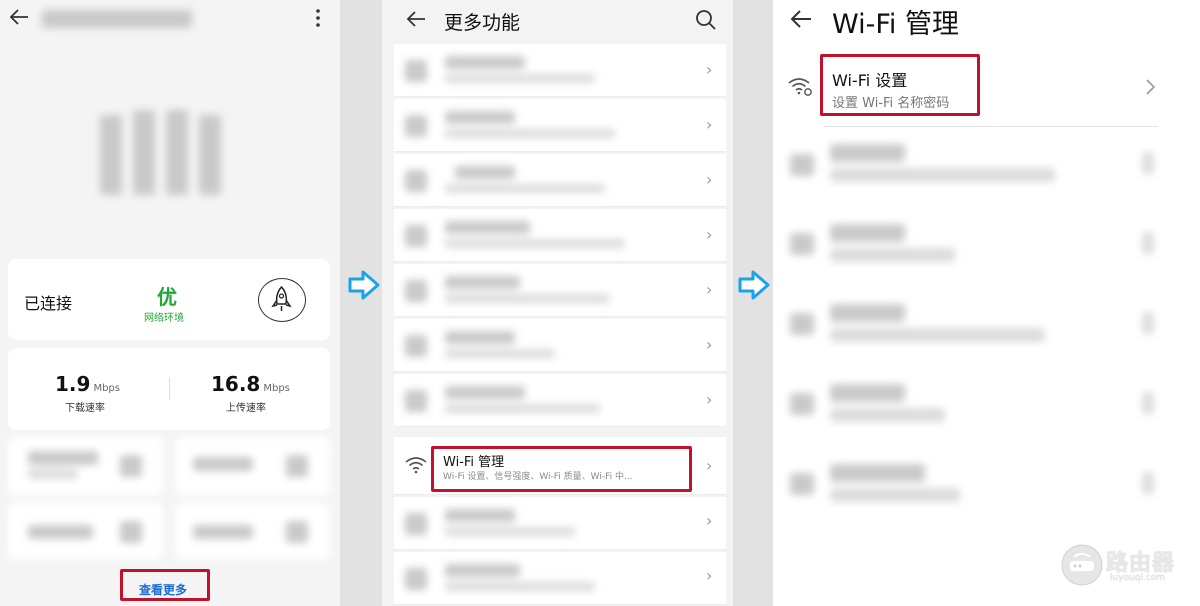 This screenshot has width=1200, height=606. What do you see at coordinates (169, 389) in the screenshot?
I see `speed-divider` at bounding box center [169, 389].